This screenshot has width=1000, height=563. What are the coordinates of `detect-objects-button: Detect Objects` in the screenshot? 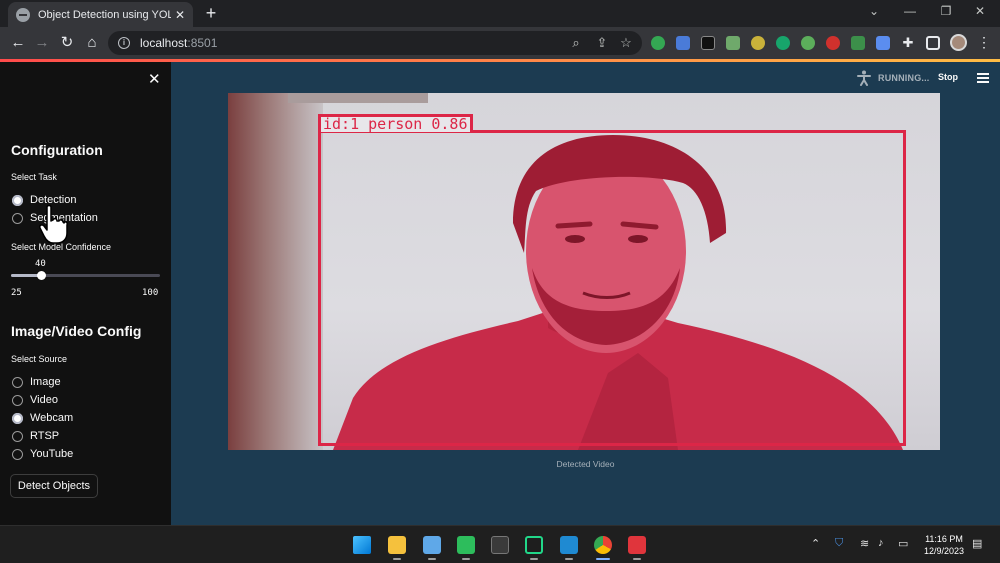 It's located at (54, 486).